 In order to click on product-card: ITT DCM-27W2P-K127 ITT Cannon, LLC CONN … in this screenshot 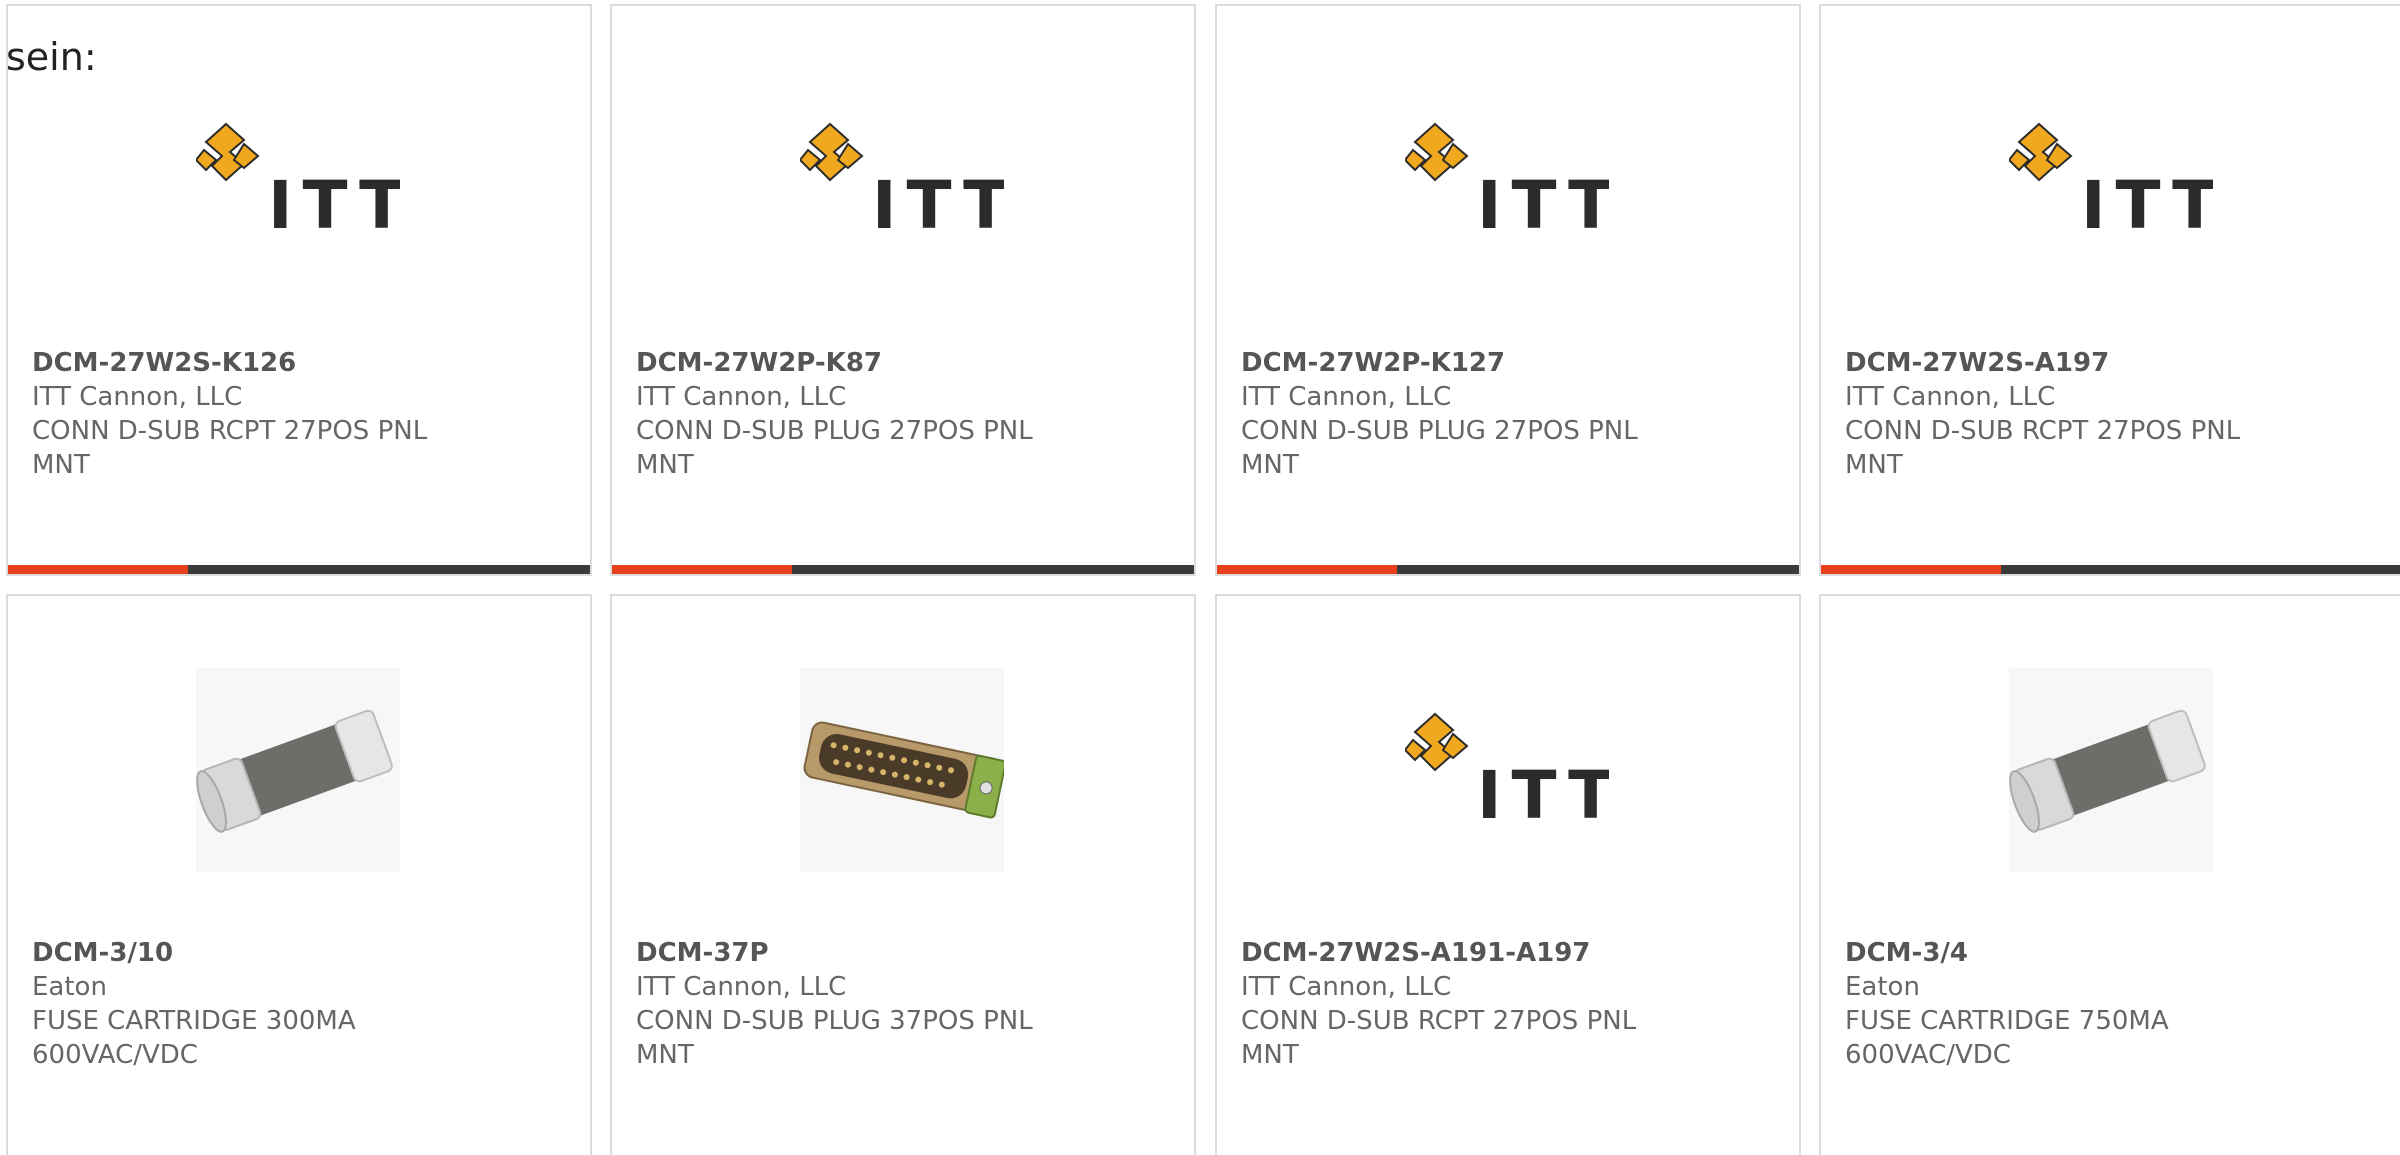, I will do `click(1508, 290)`.